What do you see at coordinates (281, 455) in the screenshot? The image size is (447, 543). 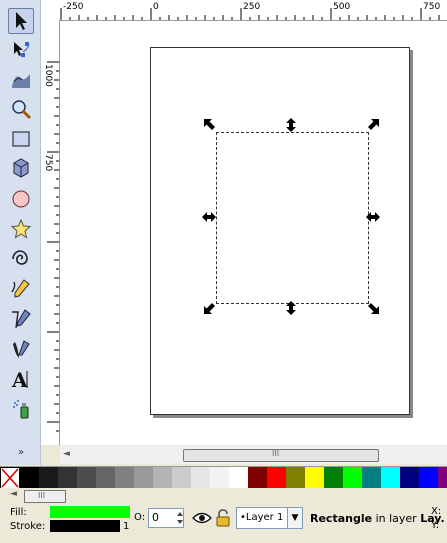 I see `scrollbar-thumb: III` at bounding box center [281, 455].